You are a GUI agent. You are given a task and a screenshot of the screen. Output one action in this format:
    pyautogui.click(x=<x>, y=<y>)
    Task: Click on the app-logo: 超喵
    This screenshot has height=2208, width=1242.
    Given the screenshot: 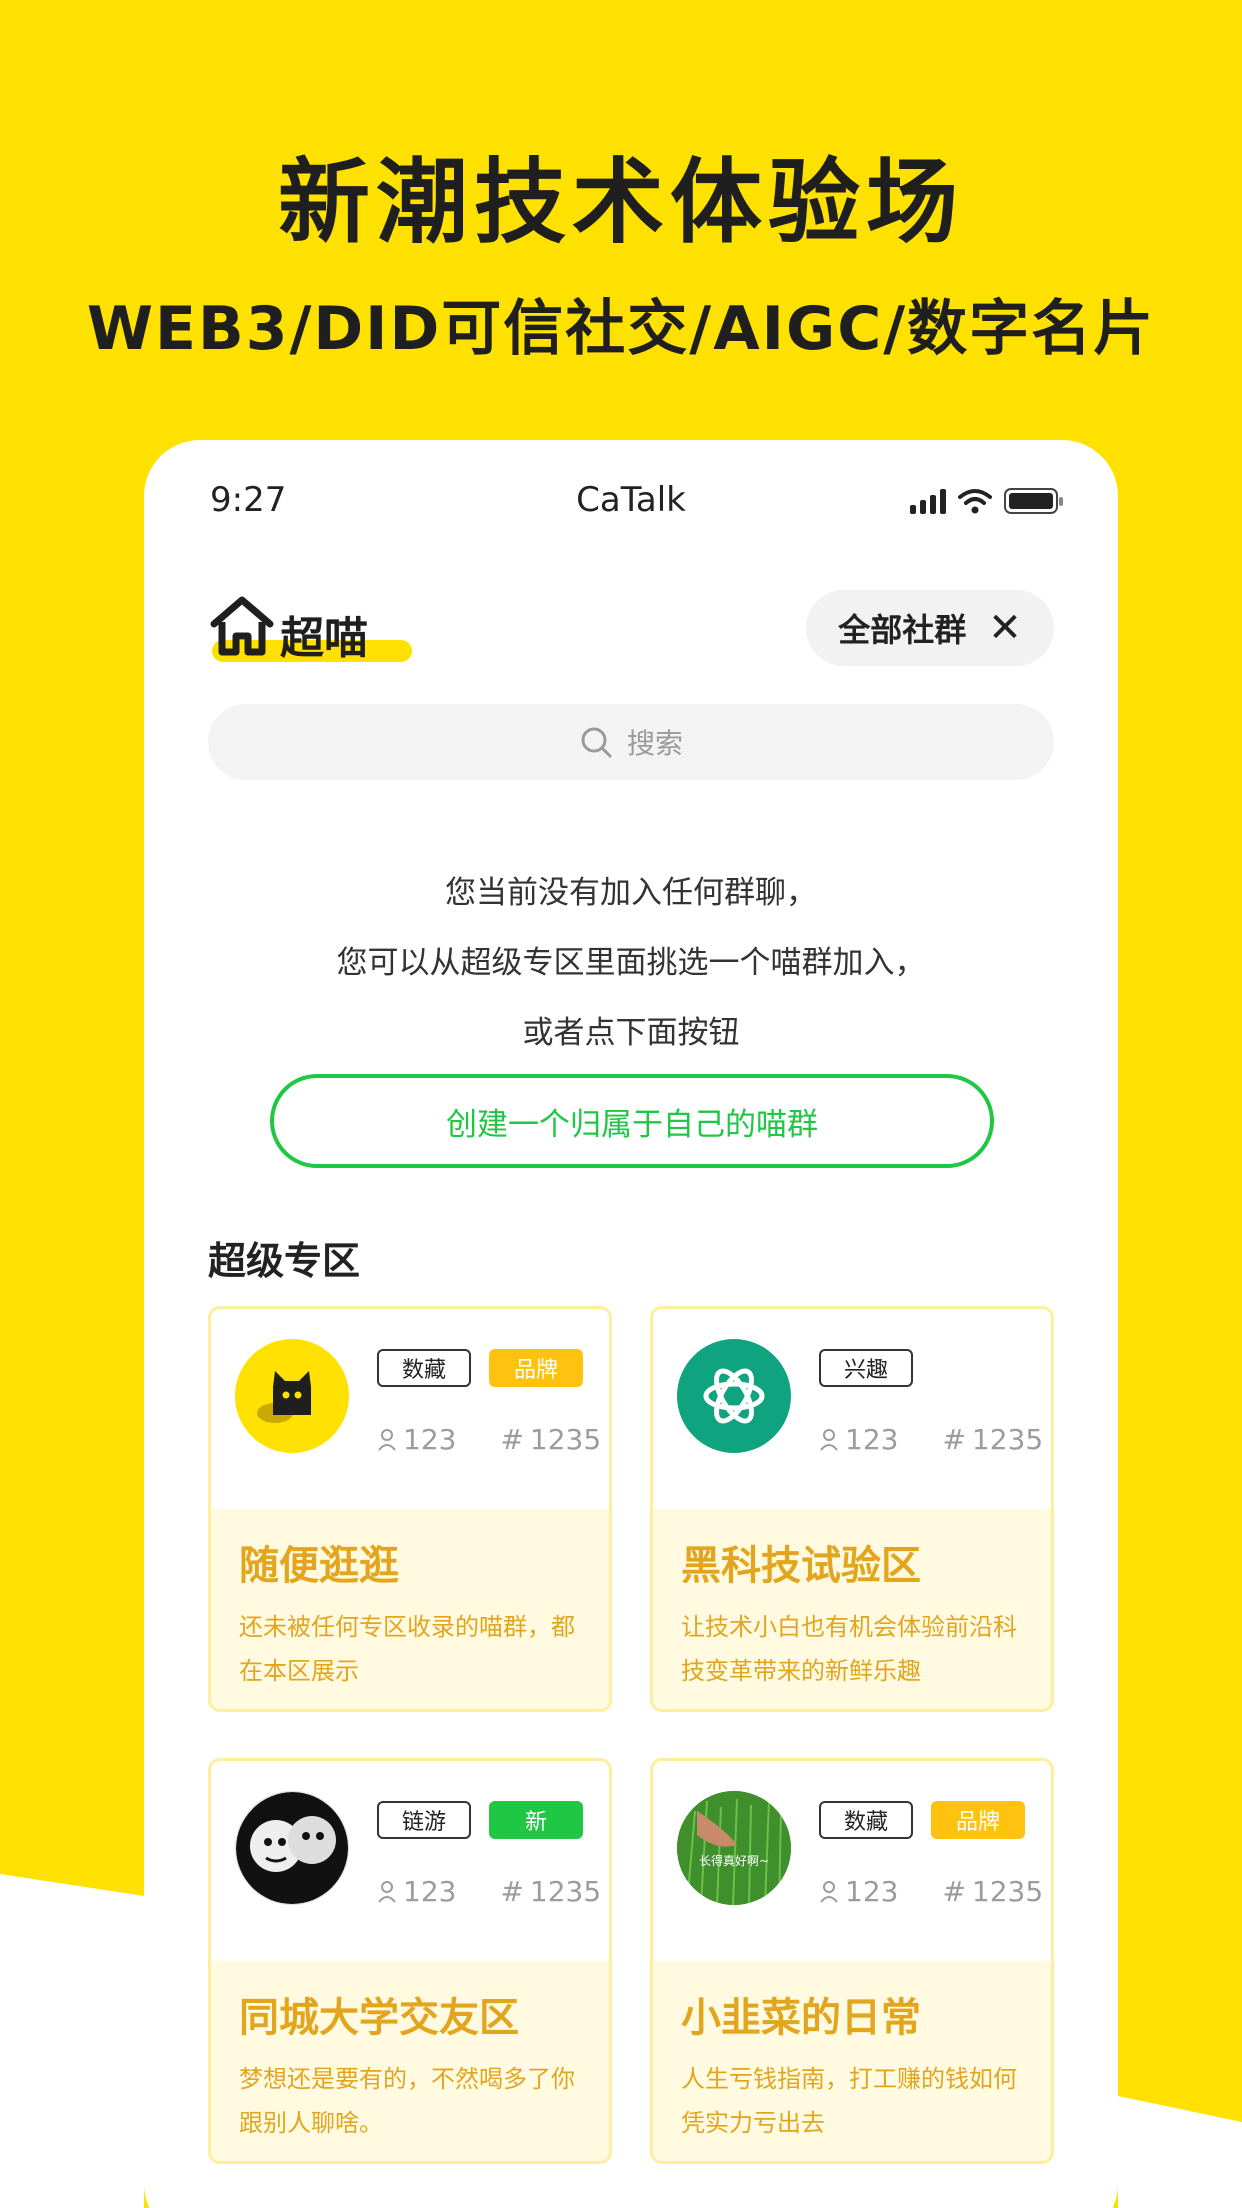 What is the action you would take?
    pyautogui.click(x=310, y=630)
    